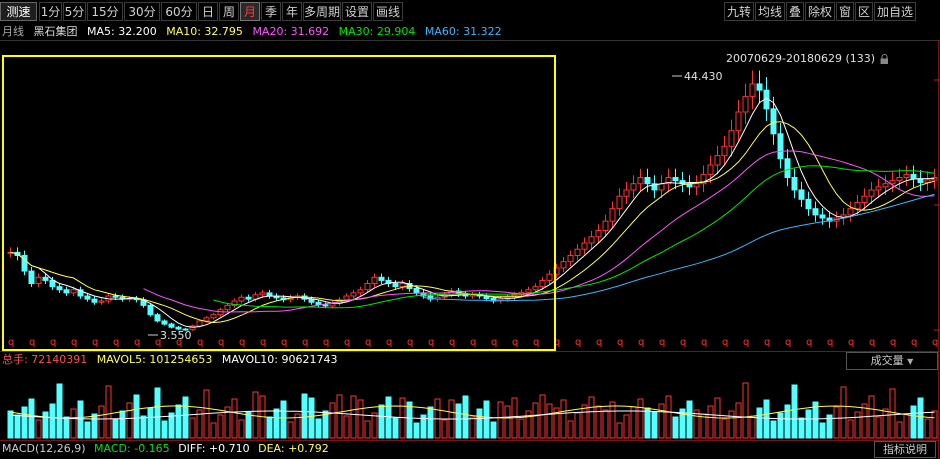 The height and width of the screenshot is (459, 940). Describe the element at coordinates (279, 359) in the screenshot. I see `mavol10-value: MAVOL10: 90621743` at that location.